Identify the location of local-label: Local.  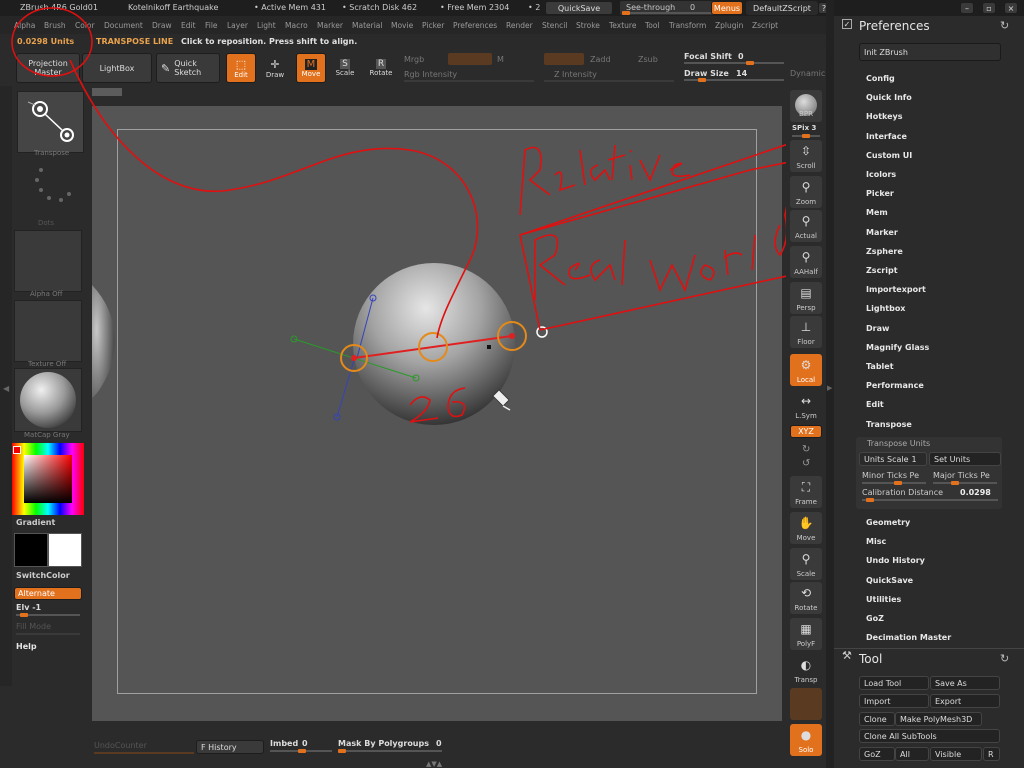
(806, 380).